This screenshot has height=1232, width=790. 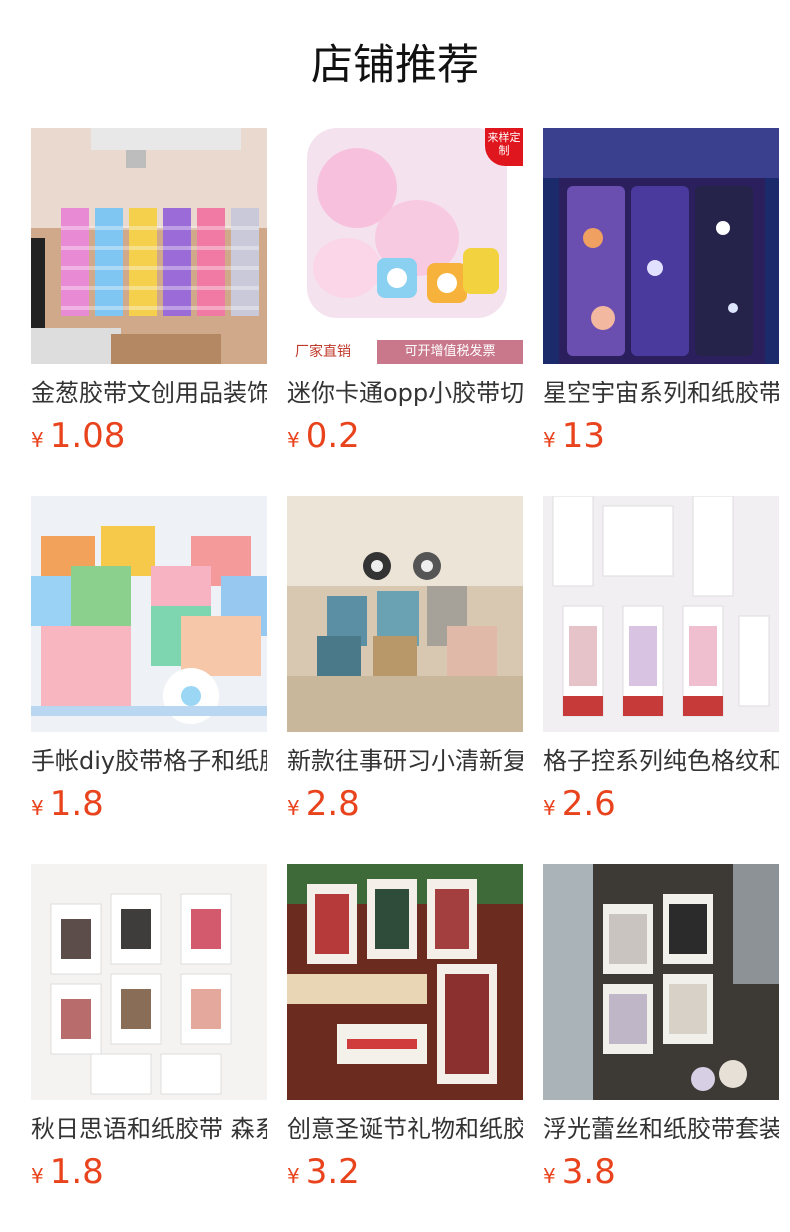 I want to click on product-card-8: 创意圣诞节礼物和纸胶带套装 ¥3.2, so click(x=405, y=1029).